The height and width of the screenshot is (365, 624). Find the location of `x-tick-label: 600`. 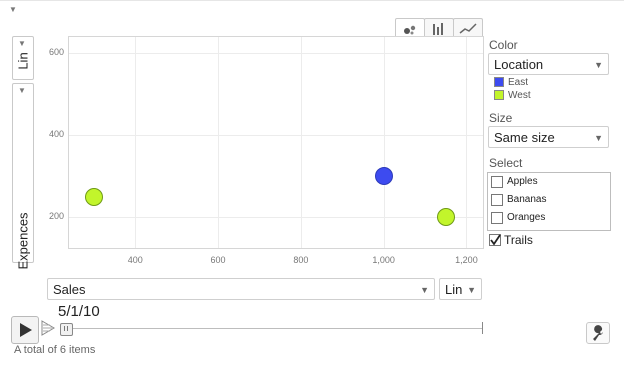

x-tick-label: 600 is located at coordinates (218, 260).